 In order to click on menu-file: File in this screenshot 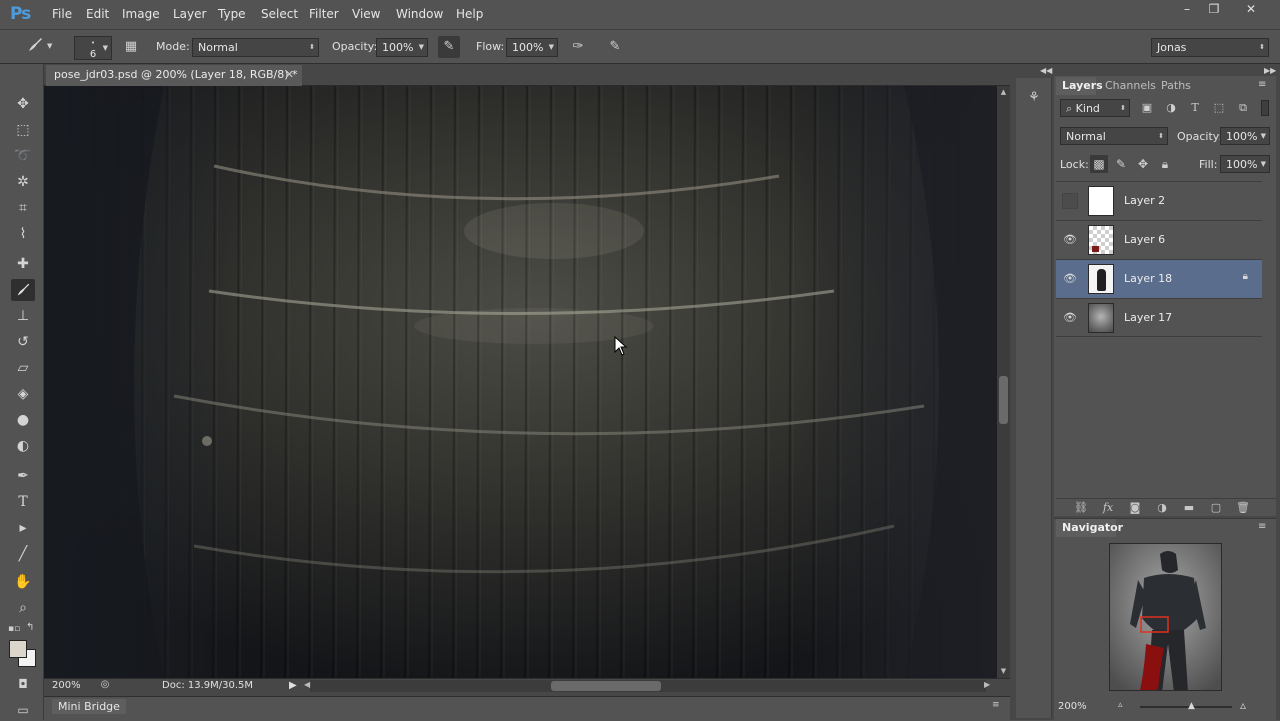, I will do `click(62, 14)`.